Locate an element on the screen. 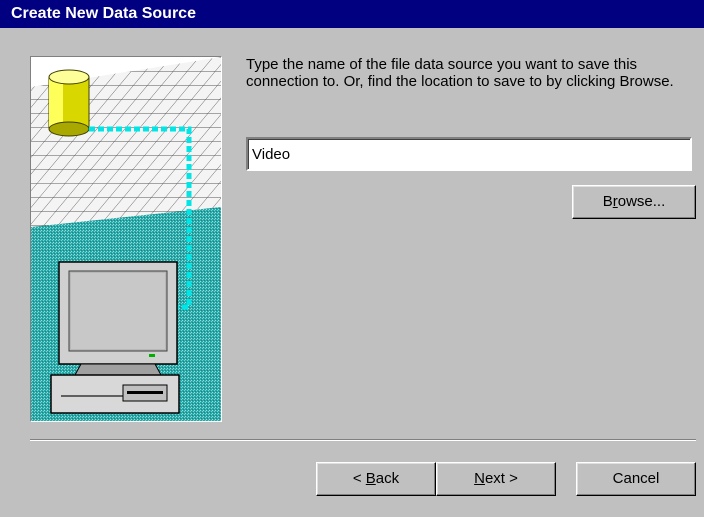 This screenshot has height=517, width=704. dialog-title: Create New Data Source is located at coordinates (352, 14).